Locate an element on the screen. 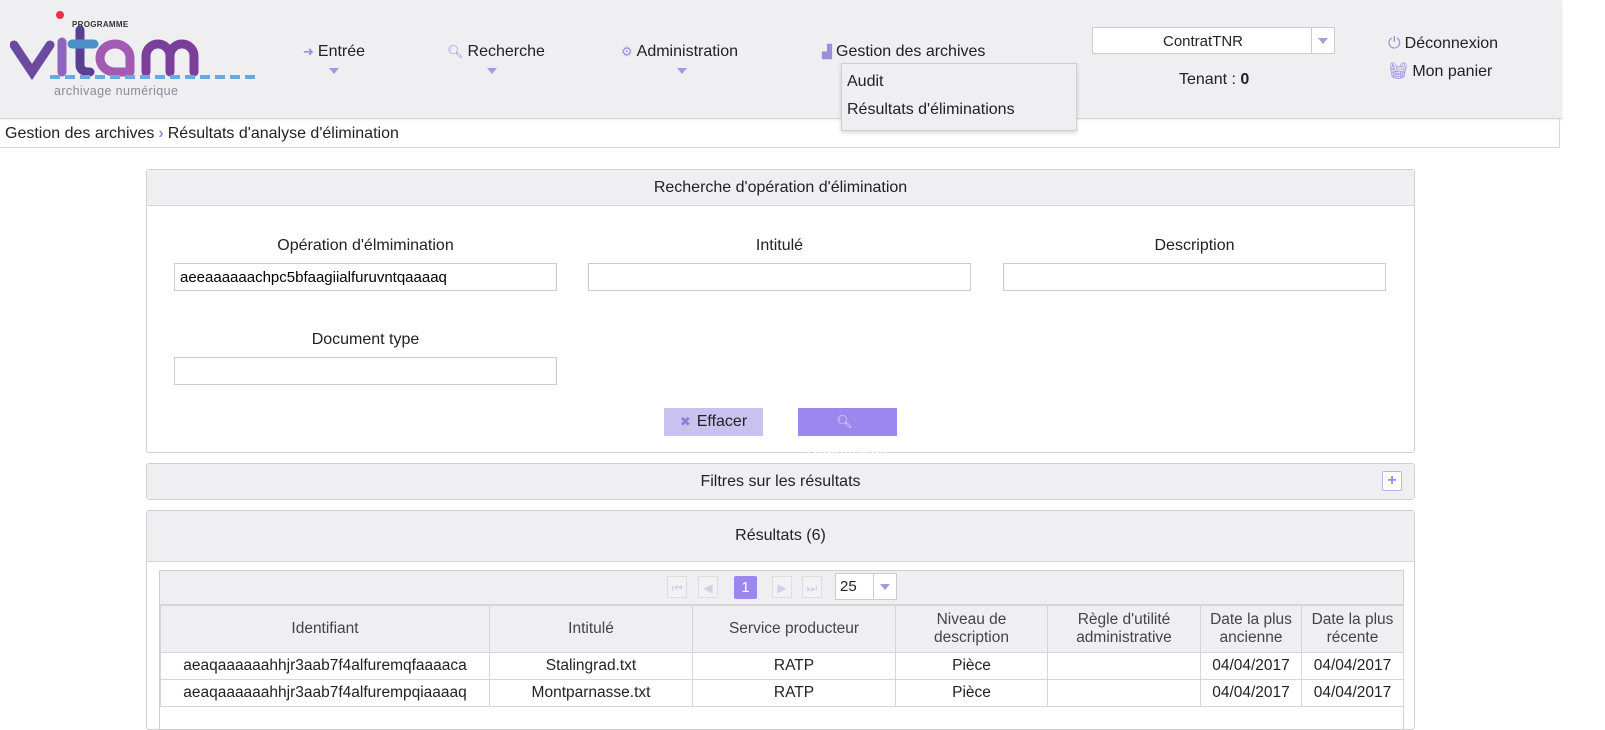  cell-intitule: Stalingrad.txt is located at coordinates (591, 666).